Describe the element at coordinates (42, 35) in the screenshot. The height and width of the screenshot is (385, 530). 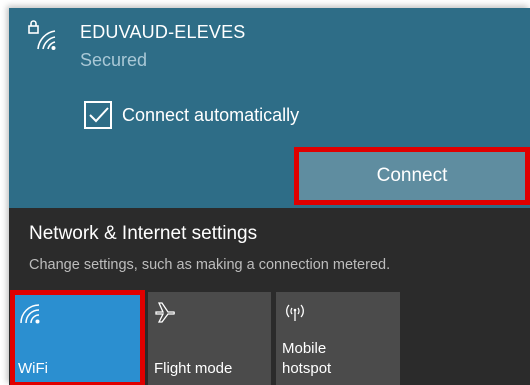
I see `wifi-secured-icon` at that location.